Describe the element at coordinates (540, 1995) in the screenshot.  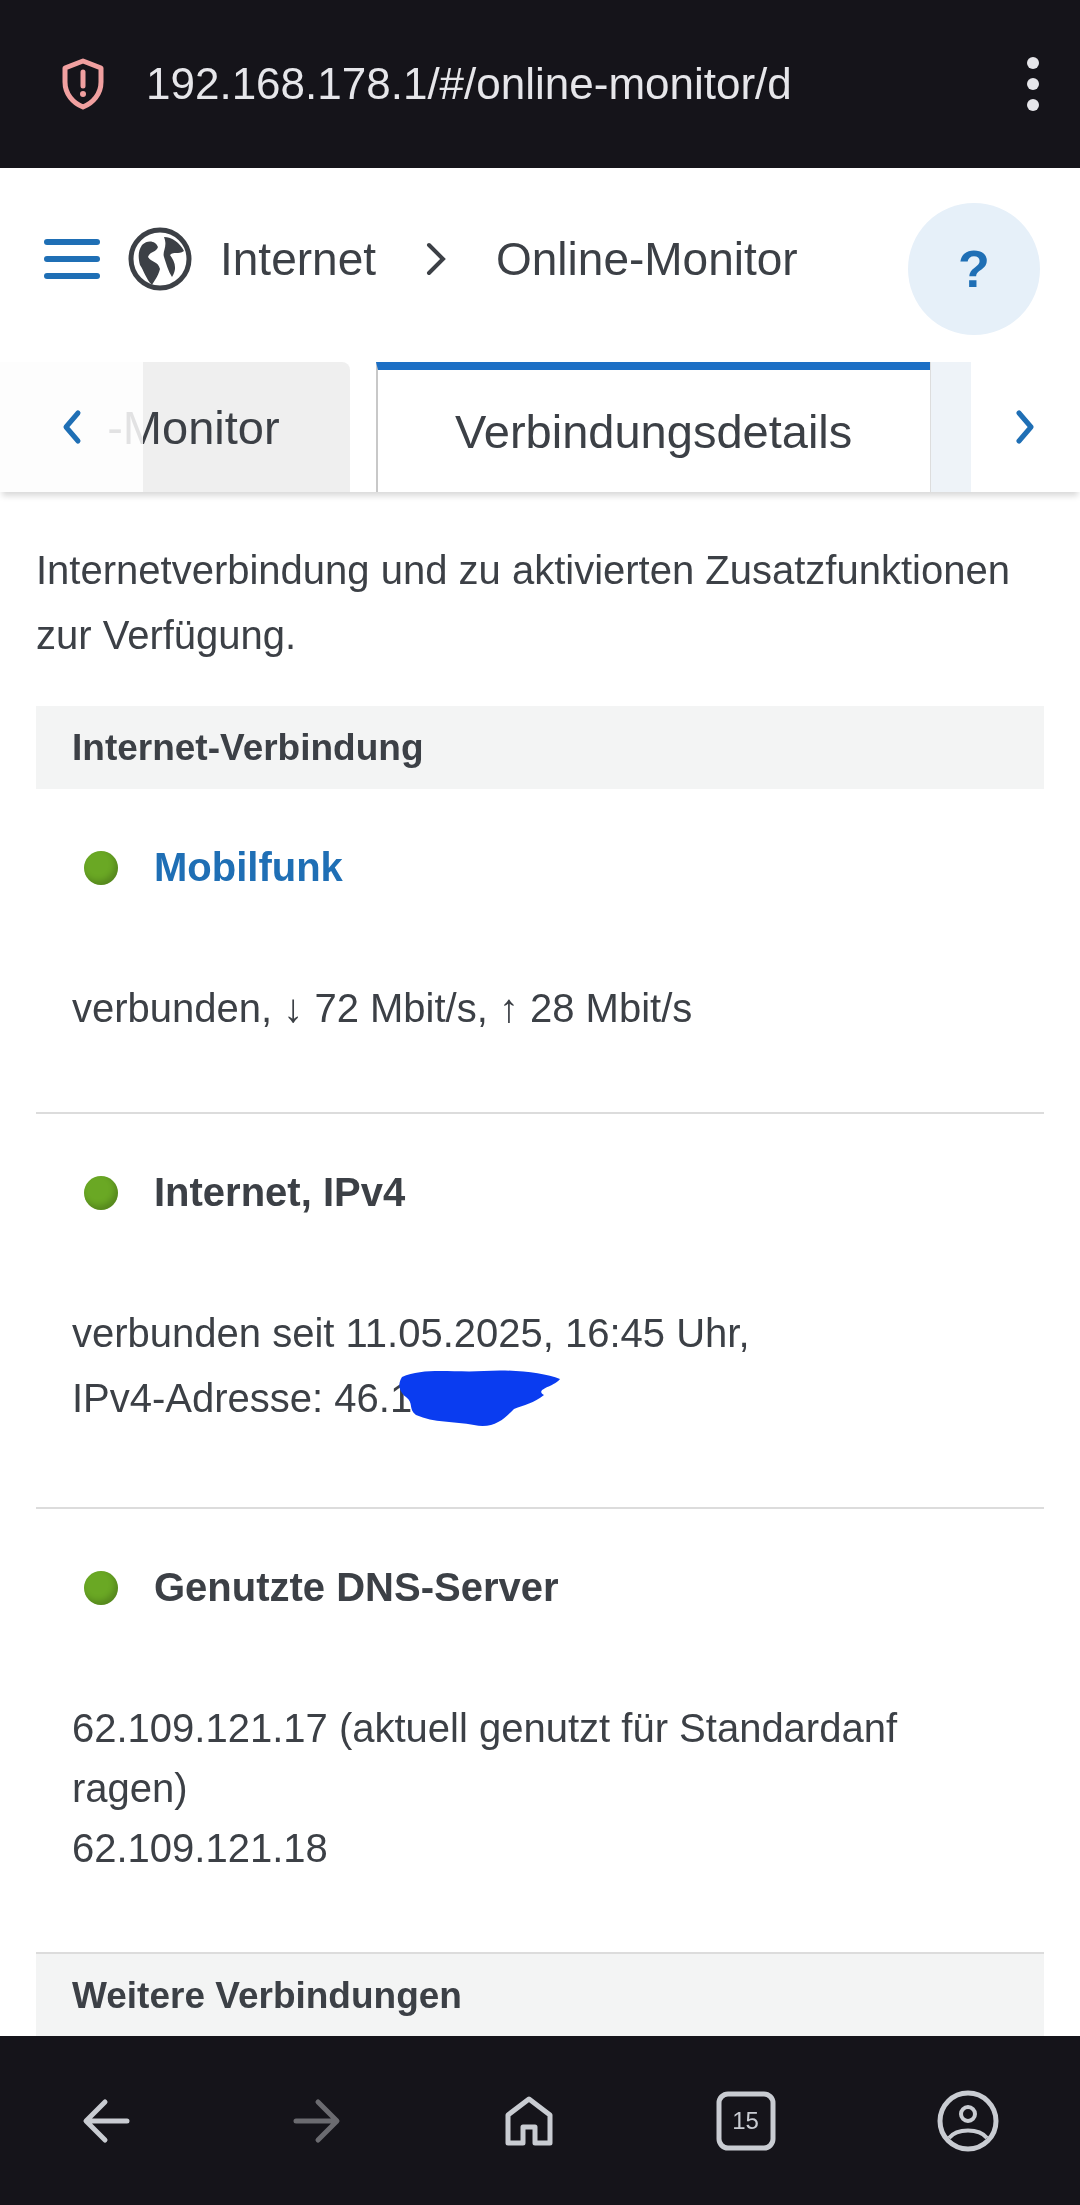
I see `section-header: Weitere Verbindungen` at that location.